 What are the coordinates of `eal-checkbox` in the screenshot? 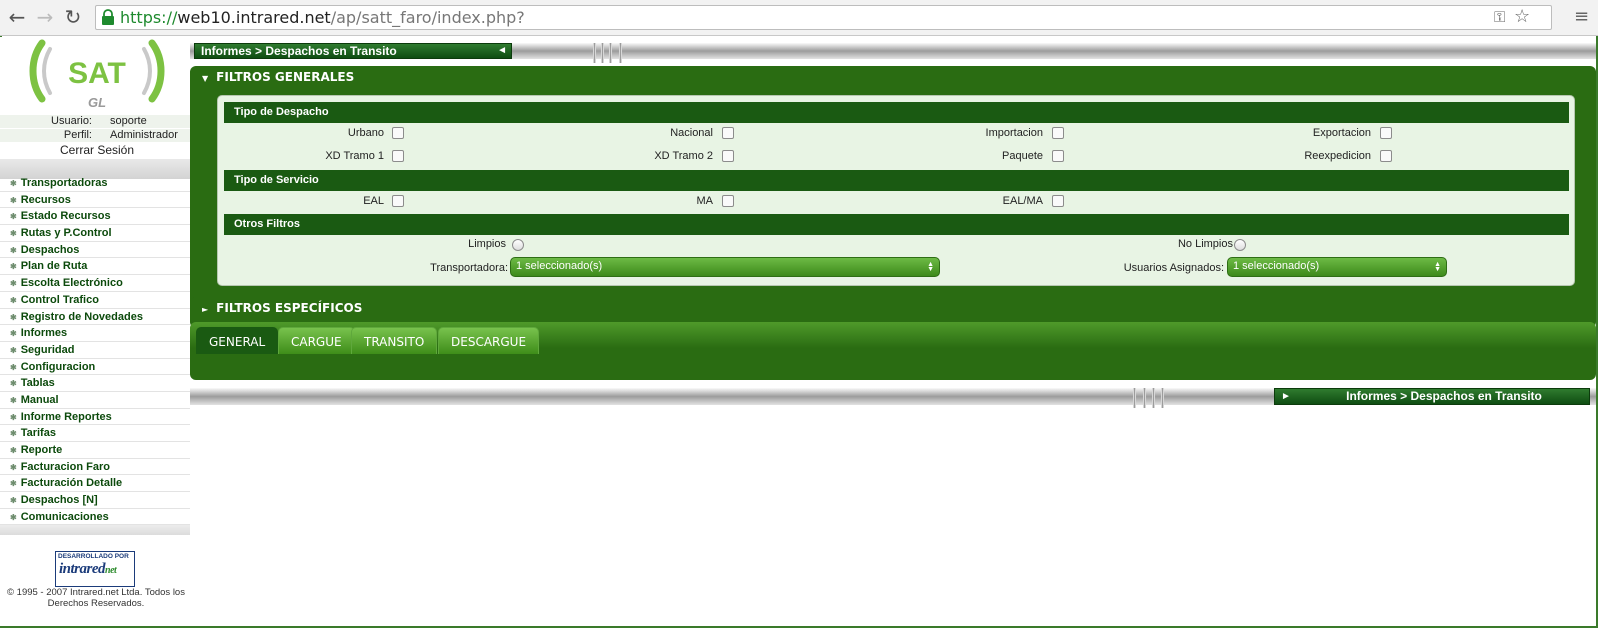 It's located at (398, 201).